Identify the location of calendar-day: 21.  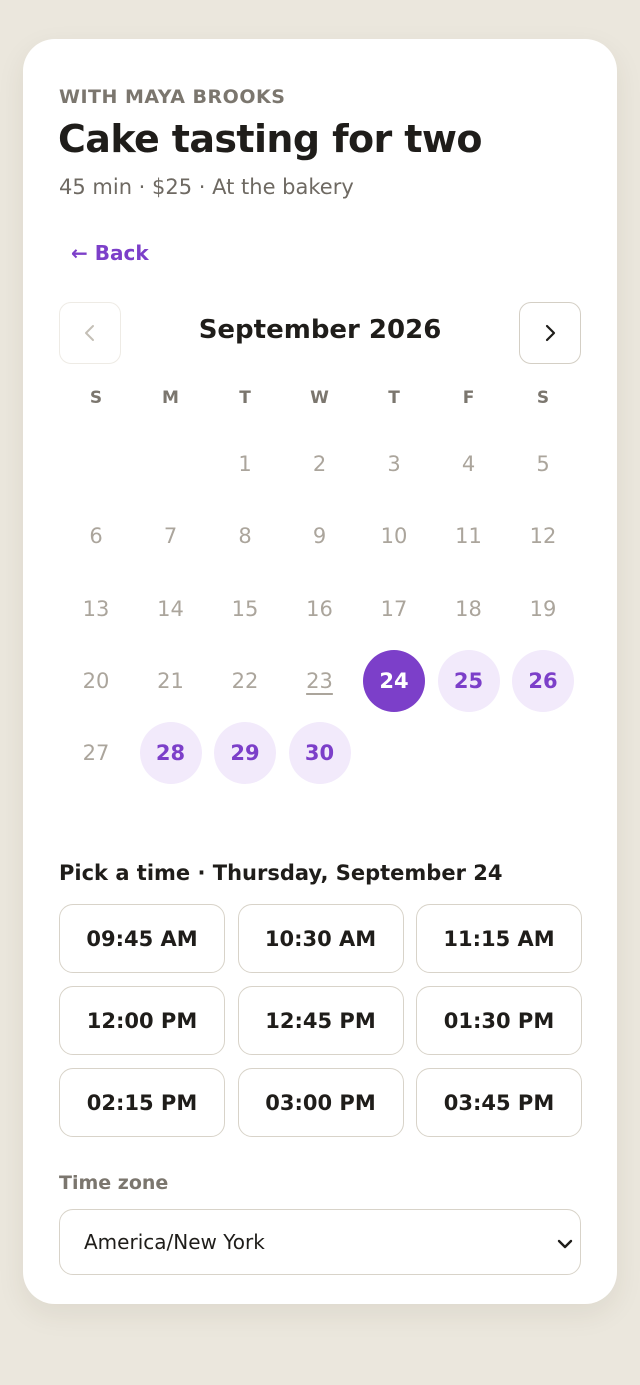
(170, 680).